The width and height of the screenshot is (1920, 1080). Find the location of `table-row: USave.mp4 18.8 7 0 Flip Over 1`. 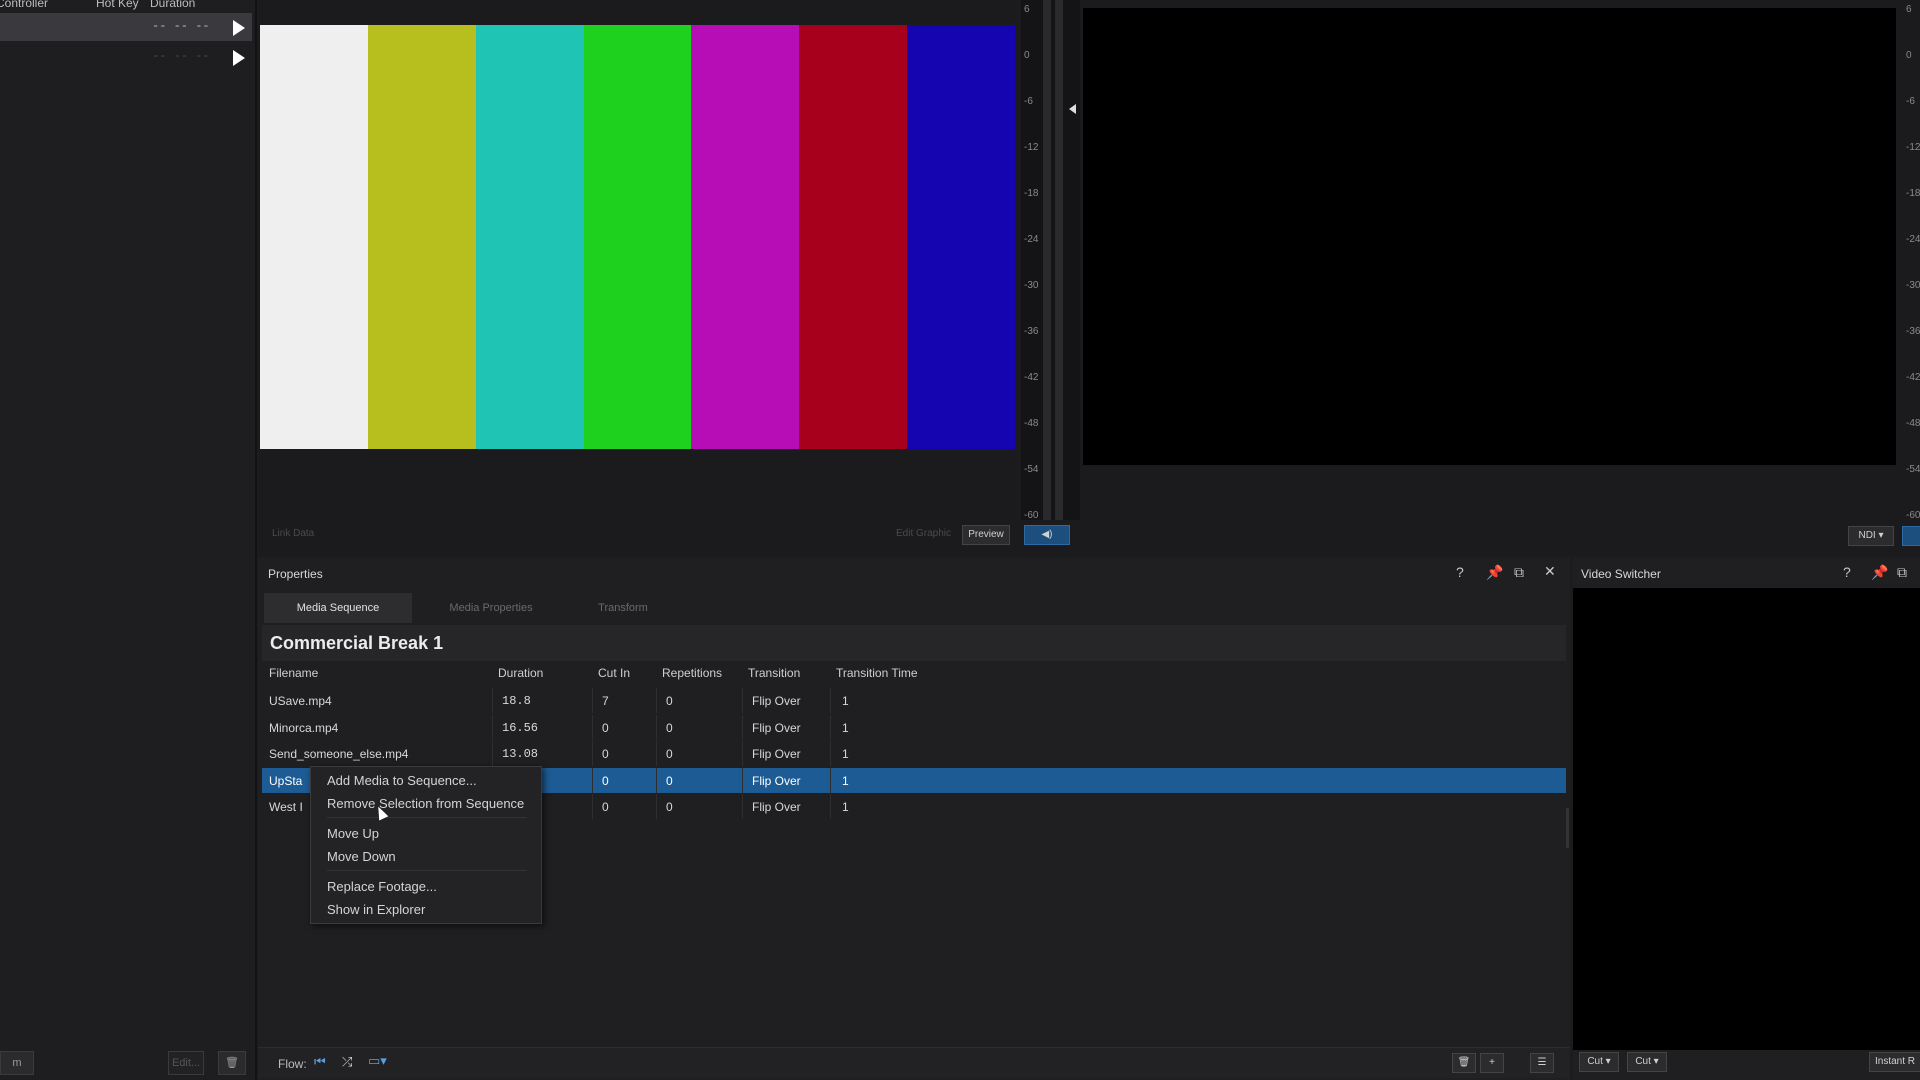

table-row: USave.mp4 18.8 7 0 Flip Over 1 is located at coordinates (914, 700).